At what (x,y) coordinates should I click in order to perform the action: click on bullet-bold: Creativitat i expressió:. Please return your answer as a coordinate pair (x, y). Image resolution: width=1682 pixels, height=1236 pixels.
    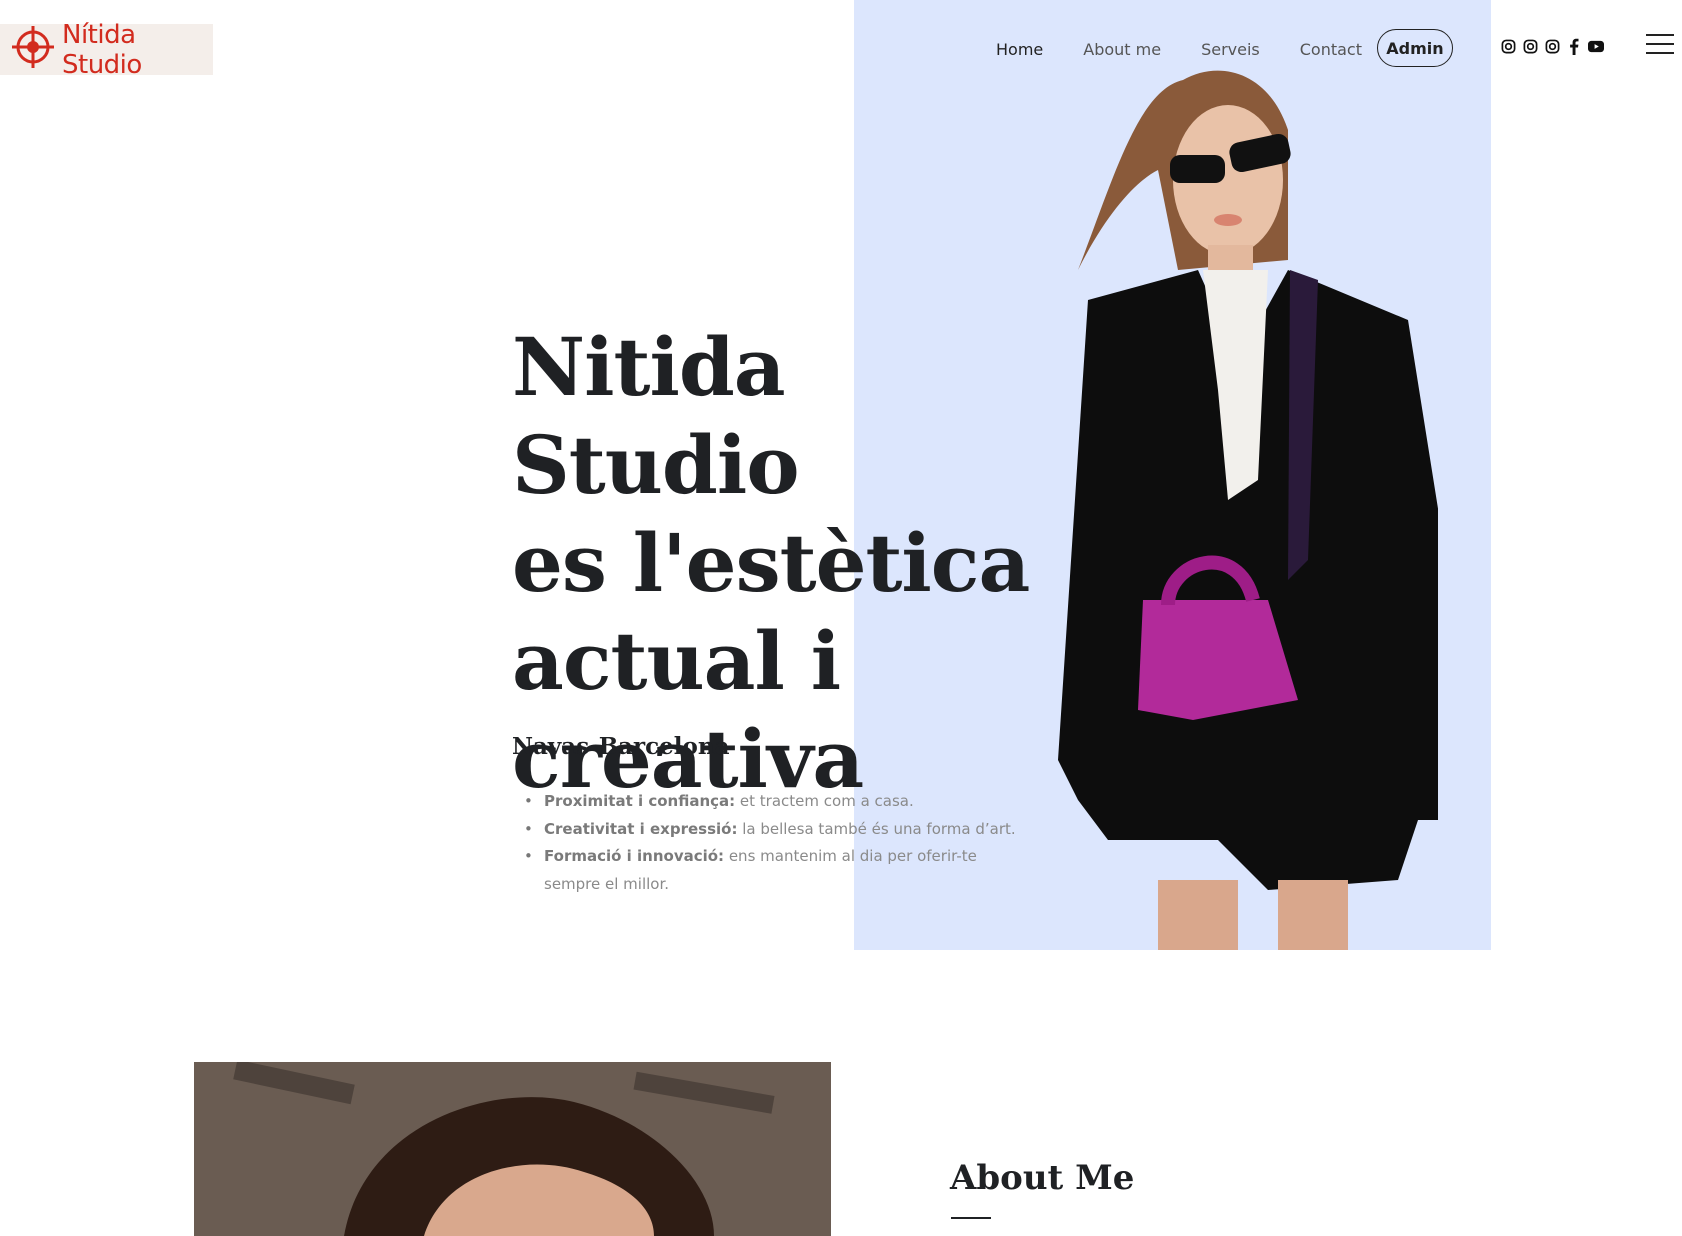
    Looking at the image, I should click on (641, 828).